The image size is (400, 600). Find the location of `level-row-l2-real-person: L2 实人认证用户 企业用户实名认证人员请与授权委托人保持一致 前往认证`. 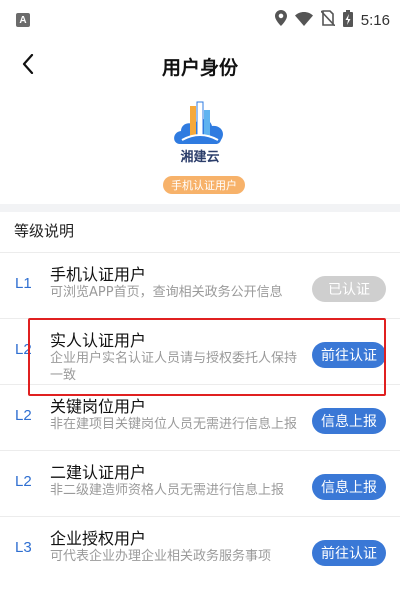

level-row-l2-real-person: L2 实人认证用户 企业用户实名认证人员请与授权委托人保持一致 前往认证 is located at coordinates (200, 352).